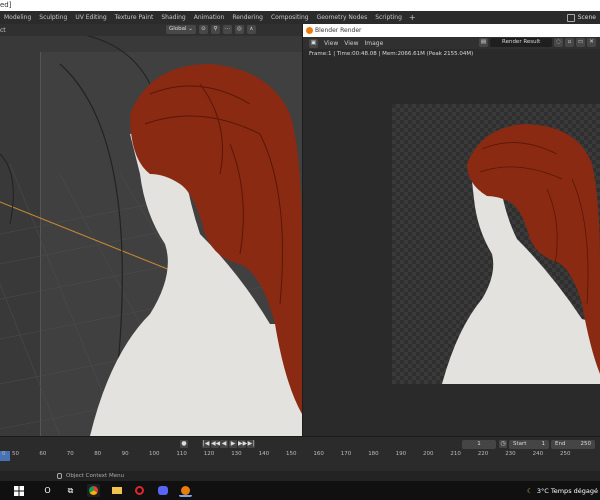  I want to click on system-tray: ☾ 3°C Temps dégagé, so click(563, 490).